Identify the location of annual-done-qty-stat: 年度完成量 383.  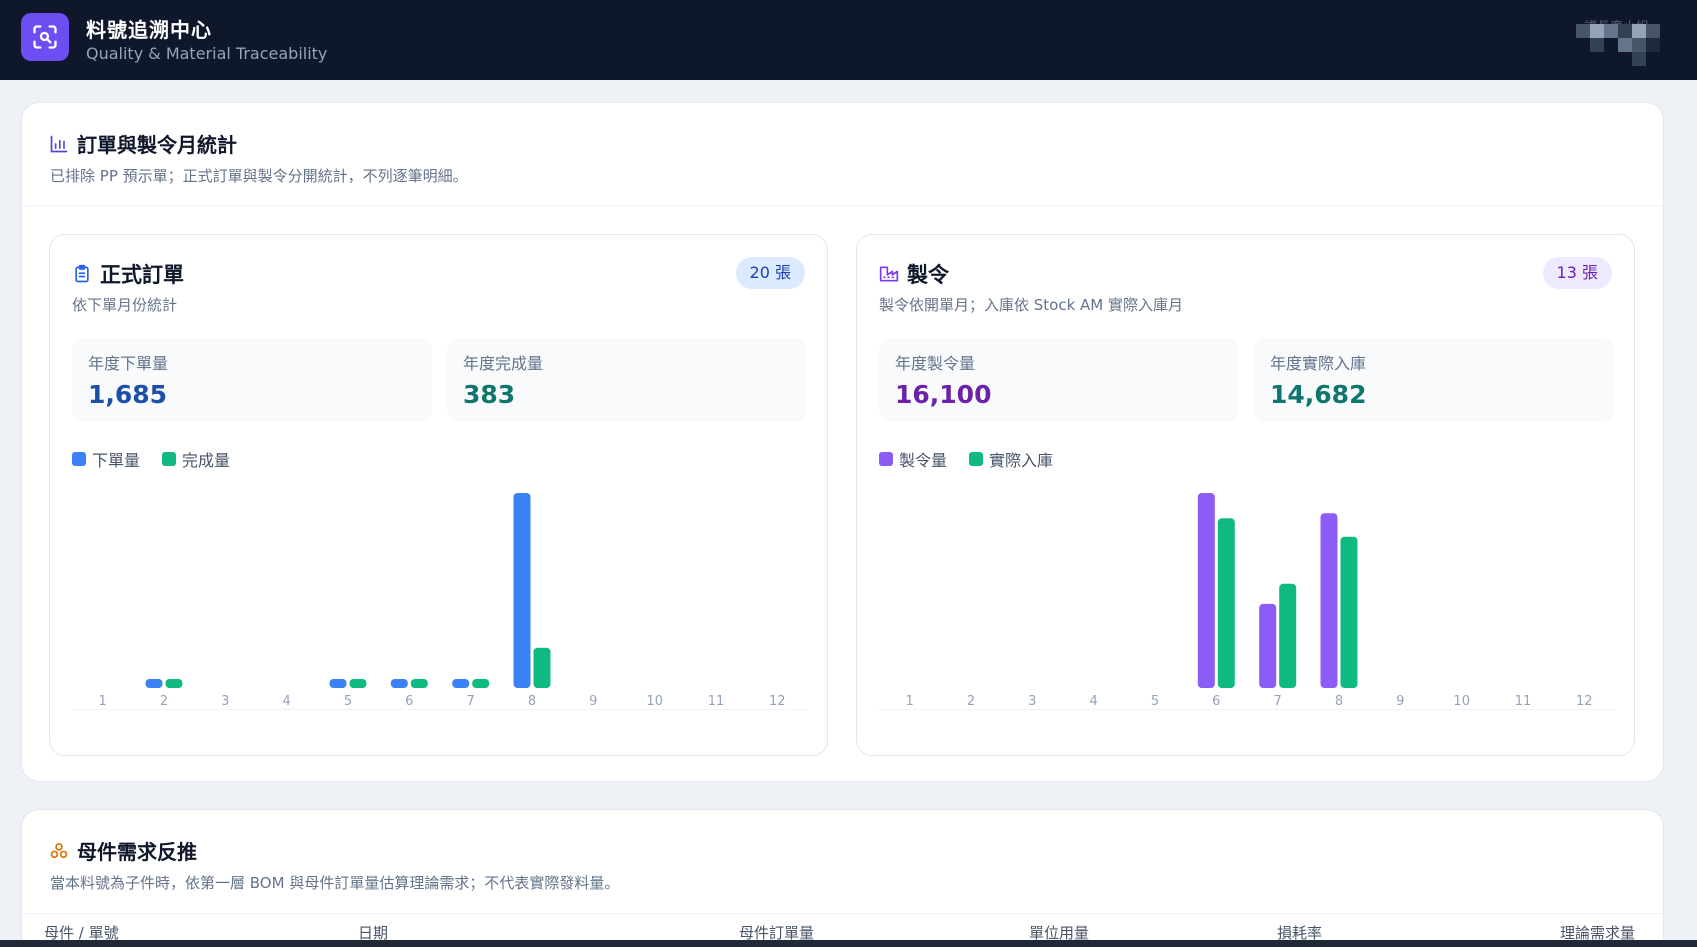
(627, 380).